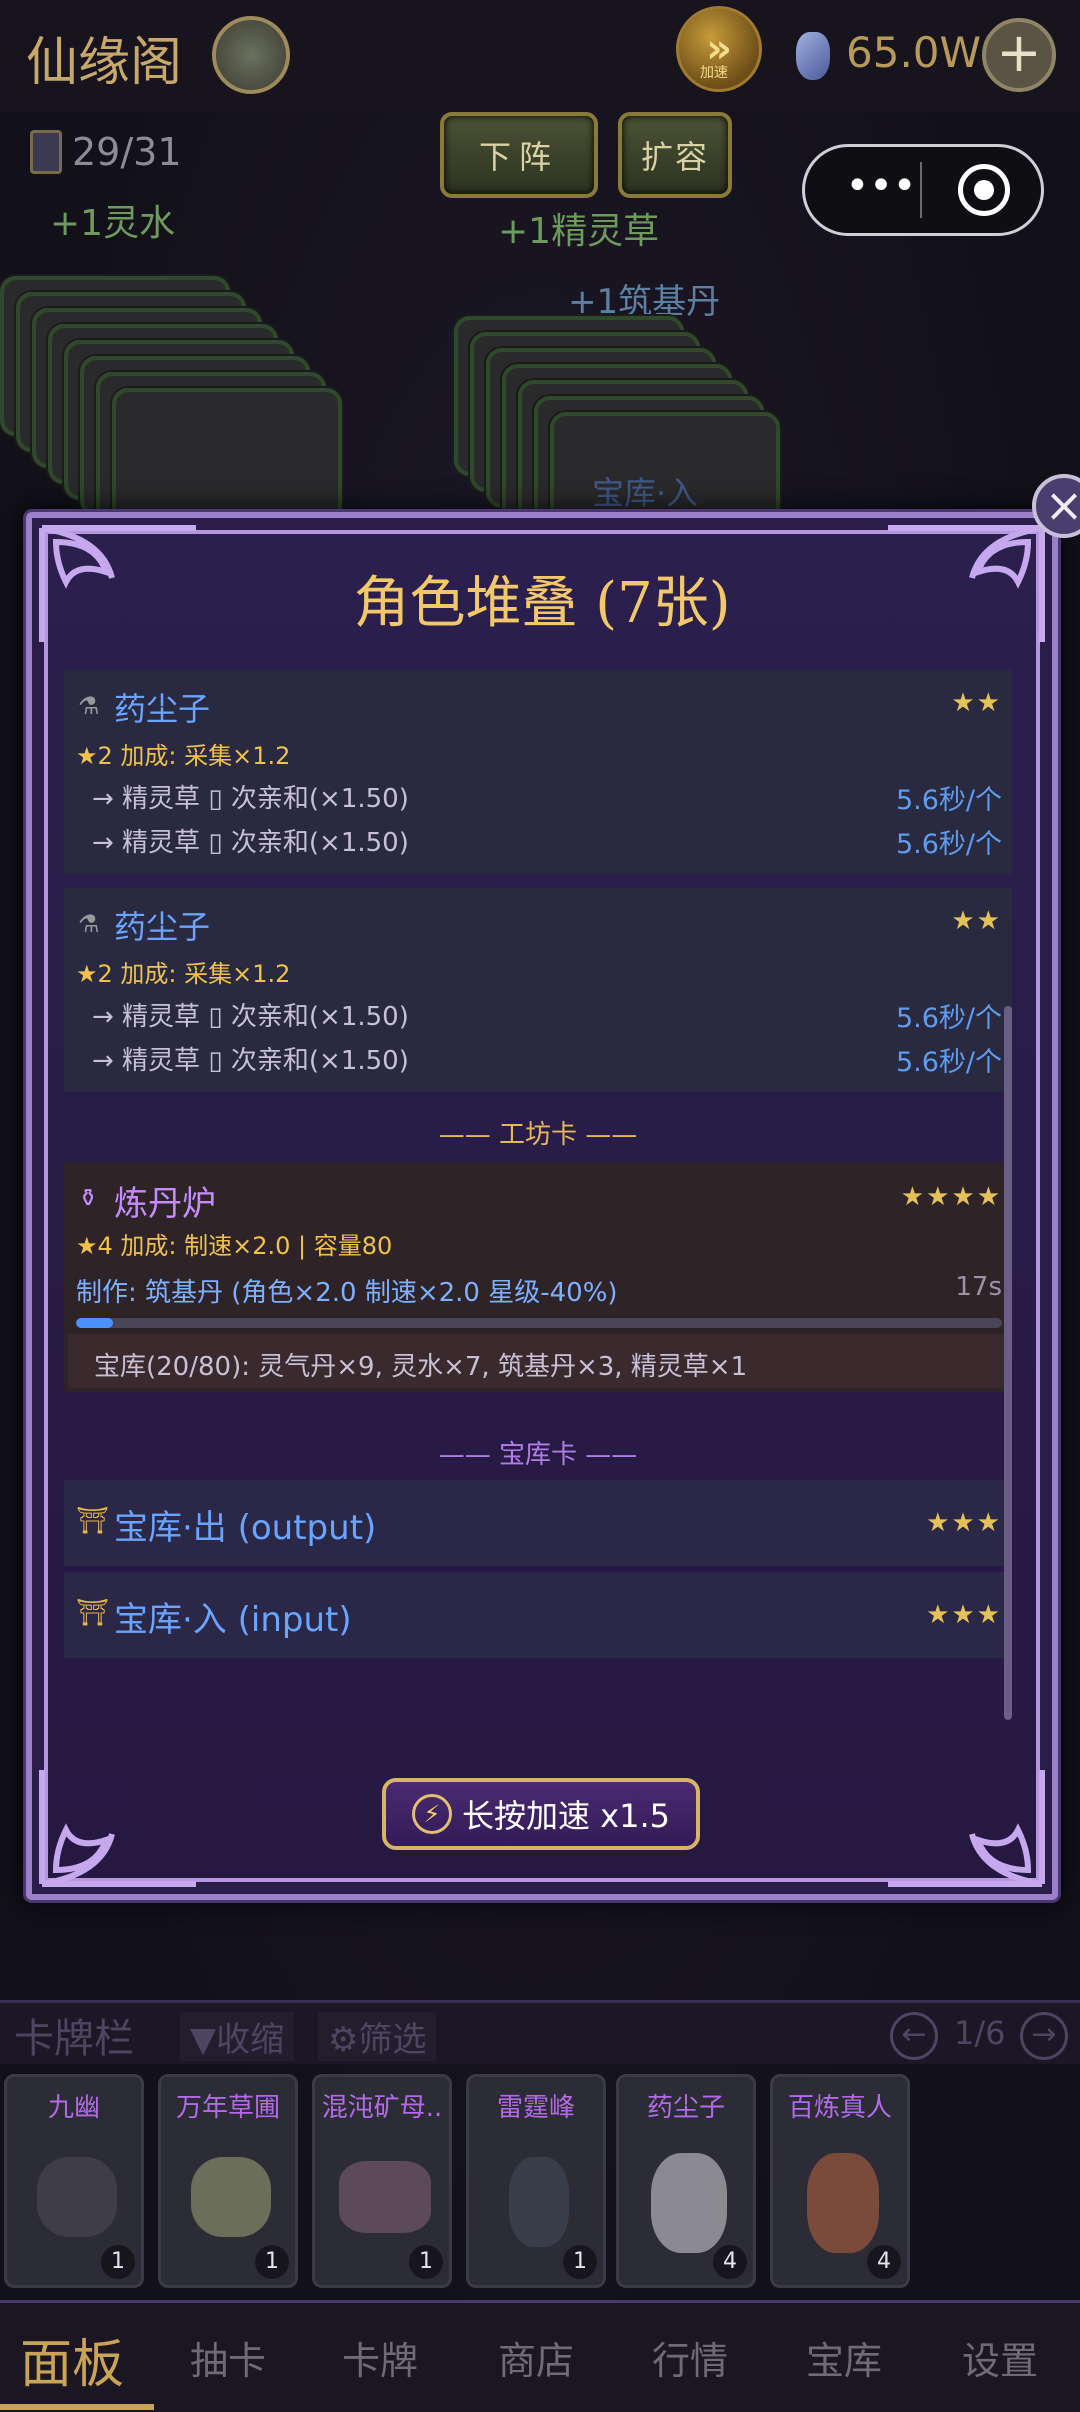 The height and width of the screenshot is (2412, 1080). I want to click on gem-icon, so click(813, 56).